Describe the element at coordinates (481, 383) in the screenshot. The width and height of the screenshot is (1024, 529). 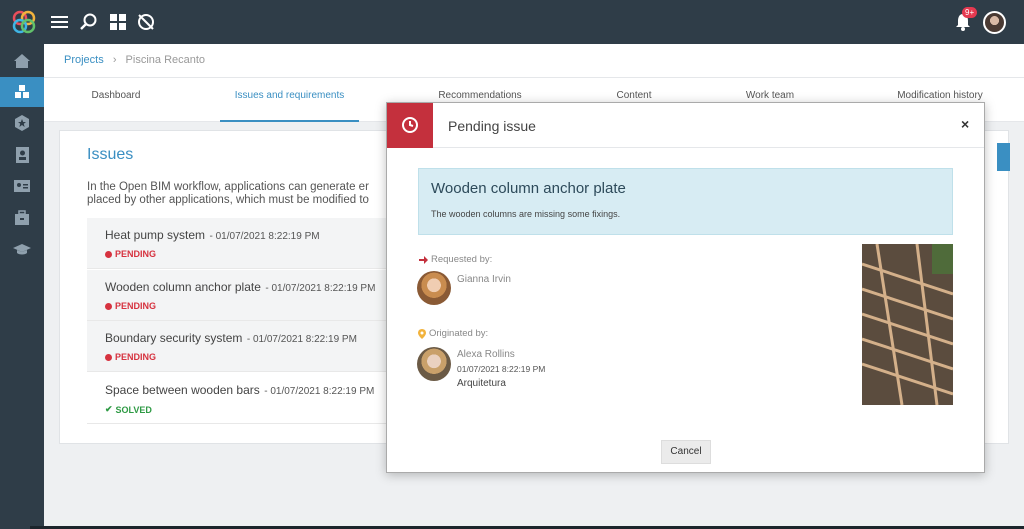
I see `originator-role: Arquitetura` at that location.